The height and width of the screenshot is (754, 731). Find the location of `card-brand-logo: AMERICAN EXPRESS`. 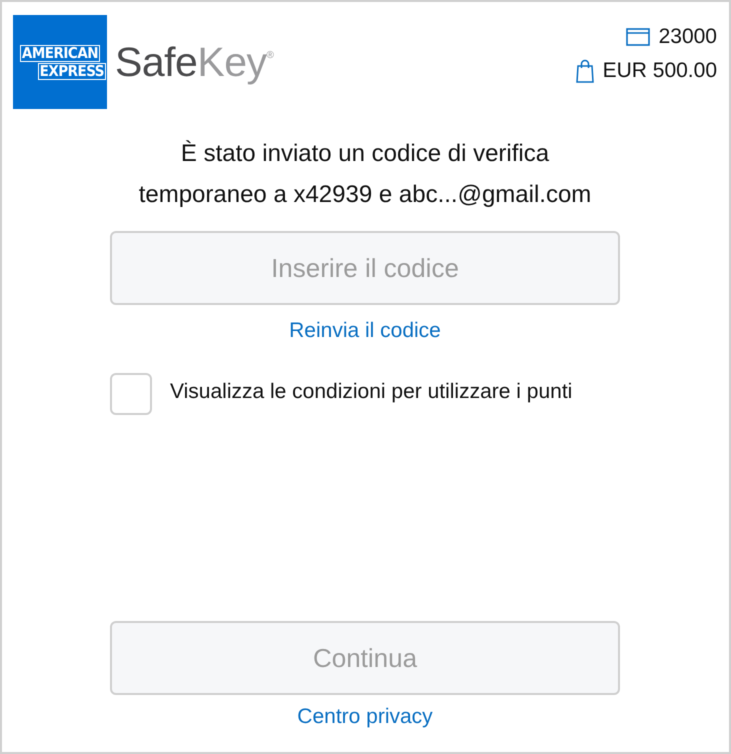

card-brand-logo: AMERICAN EXPRESS is located at coordinates (60, 62).